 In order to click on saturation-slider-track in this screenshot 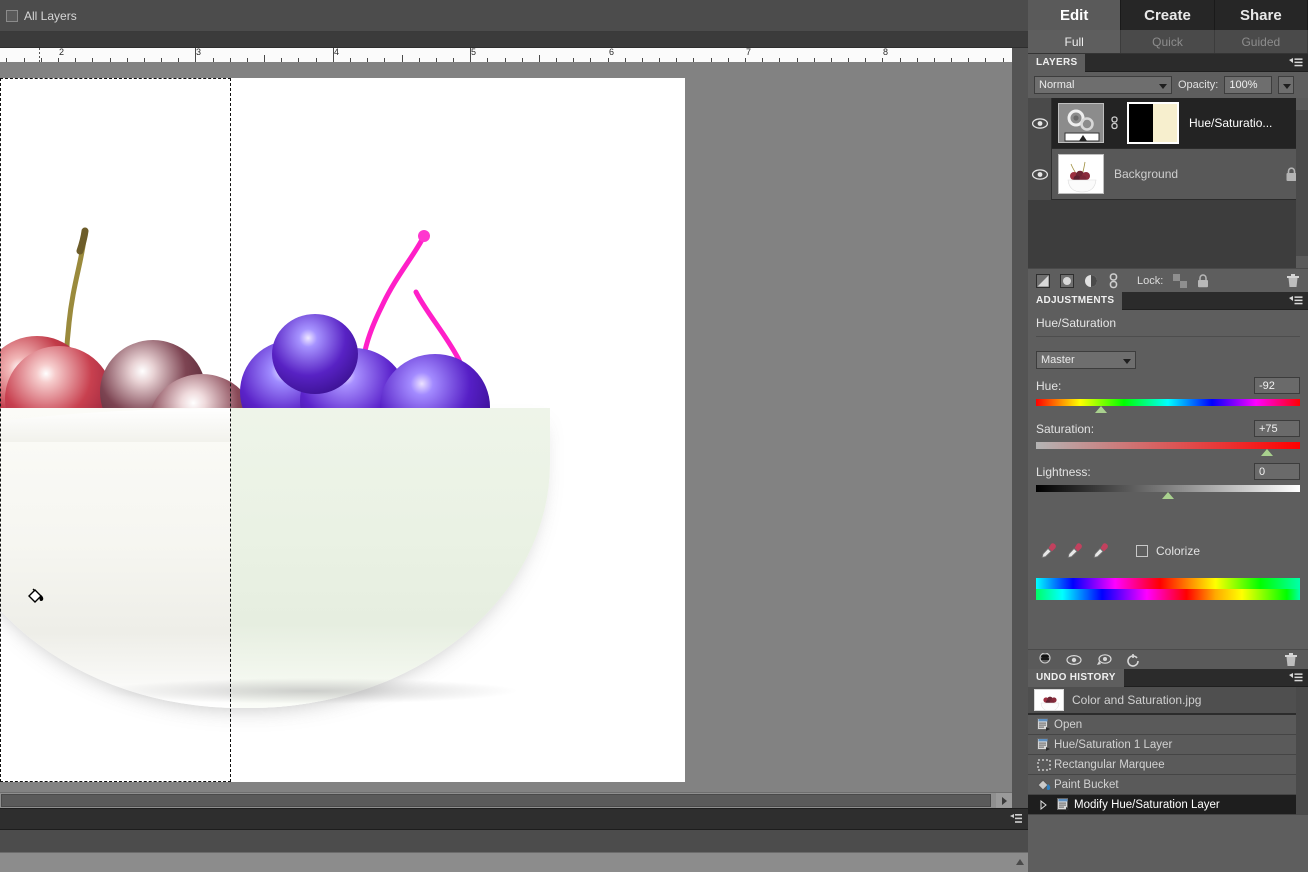, I will do `click(1168, 449)`.